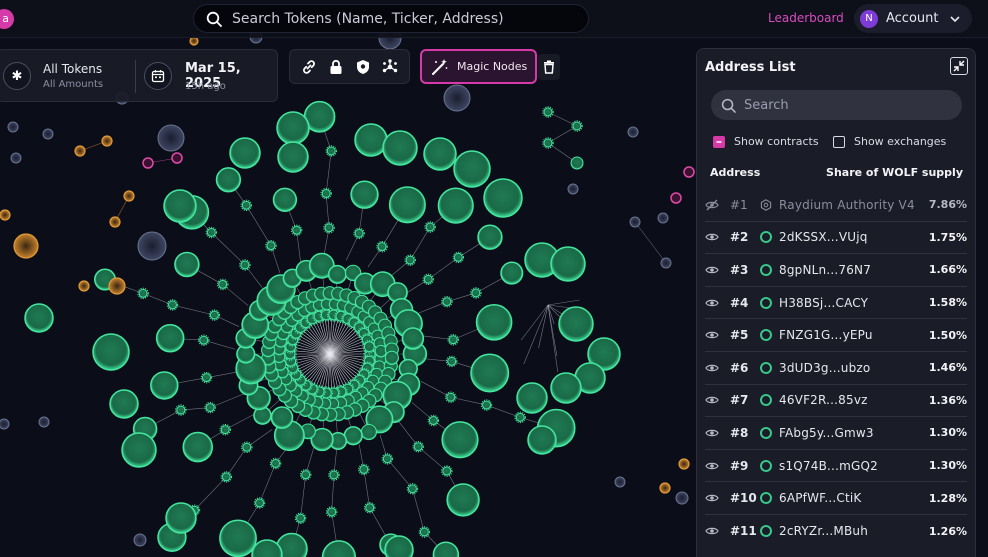 Image resolution: width=988 pixels, height=557 pixels. I want to click on collapse-icon, so click(959, 66).